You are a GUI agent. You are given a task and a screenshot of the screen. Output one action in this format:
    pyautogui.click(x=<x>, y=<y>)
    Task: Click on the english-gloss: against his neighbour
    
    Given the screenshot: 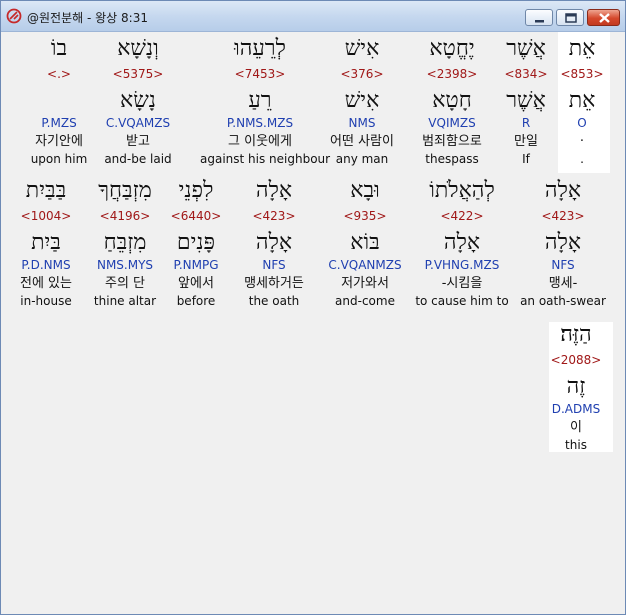 What is the action you would take?
    pyautogui.click(x=265, y=159)
    